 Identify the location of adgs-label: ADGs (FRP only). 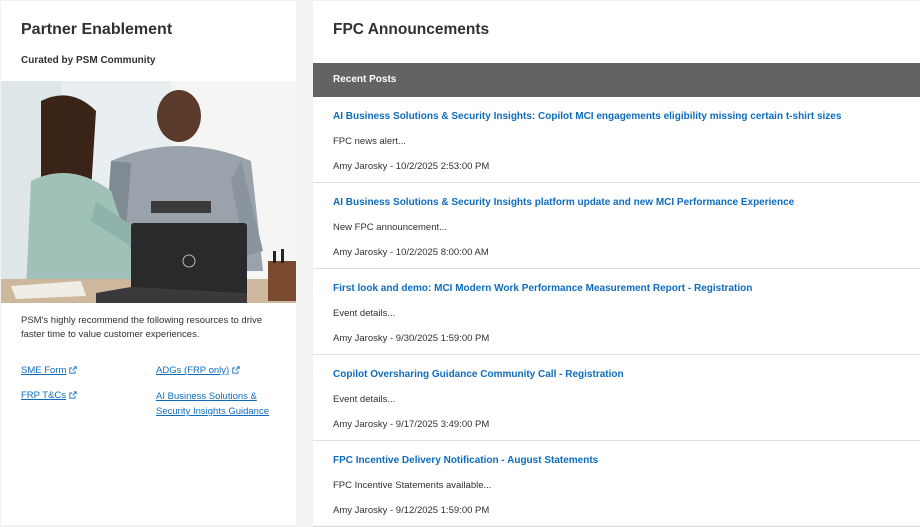
(193, 370).